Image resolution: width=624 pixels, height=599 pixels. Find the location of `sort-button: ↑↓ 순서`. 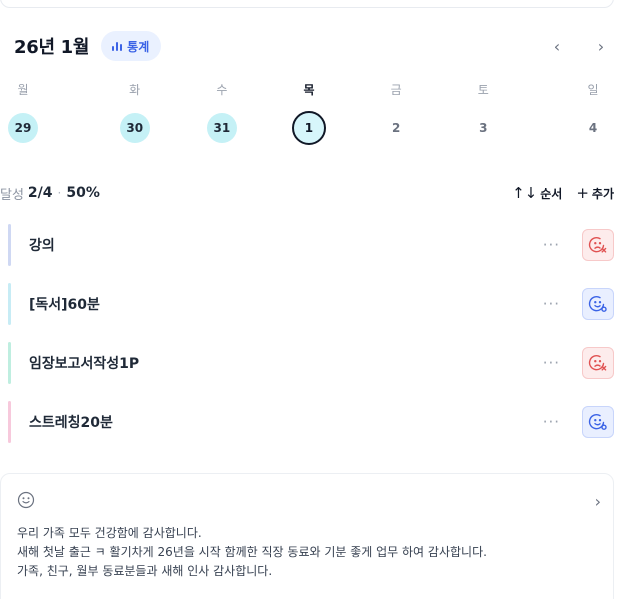

sort-button: ↑↓ 순서 is located at coordinates (537, 193).